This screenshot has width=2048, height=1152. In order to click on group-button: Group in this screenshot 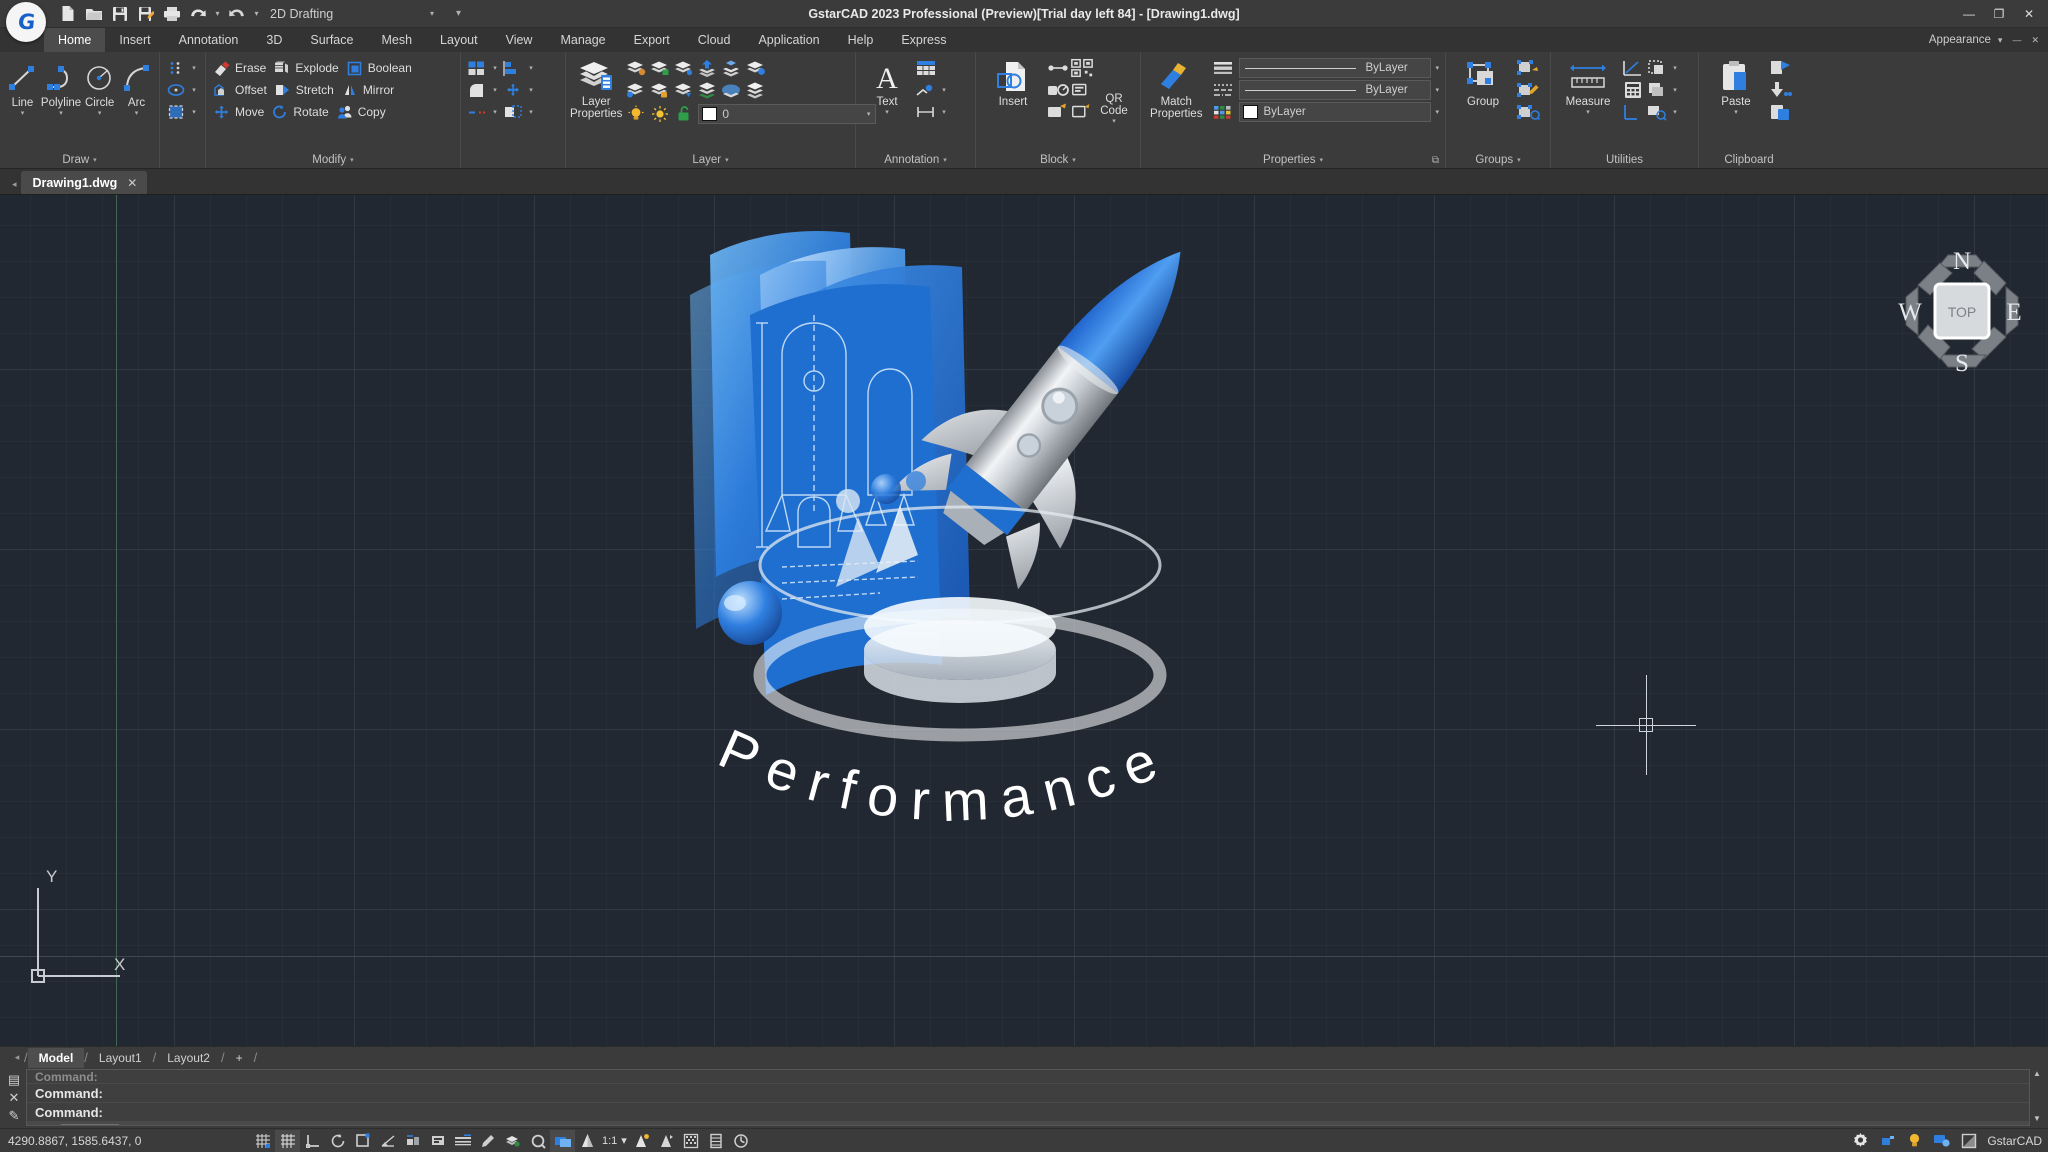, I will do `click(1483, 82)`.